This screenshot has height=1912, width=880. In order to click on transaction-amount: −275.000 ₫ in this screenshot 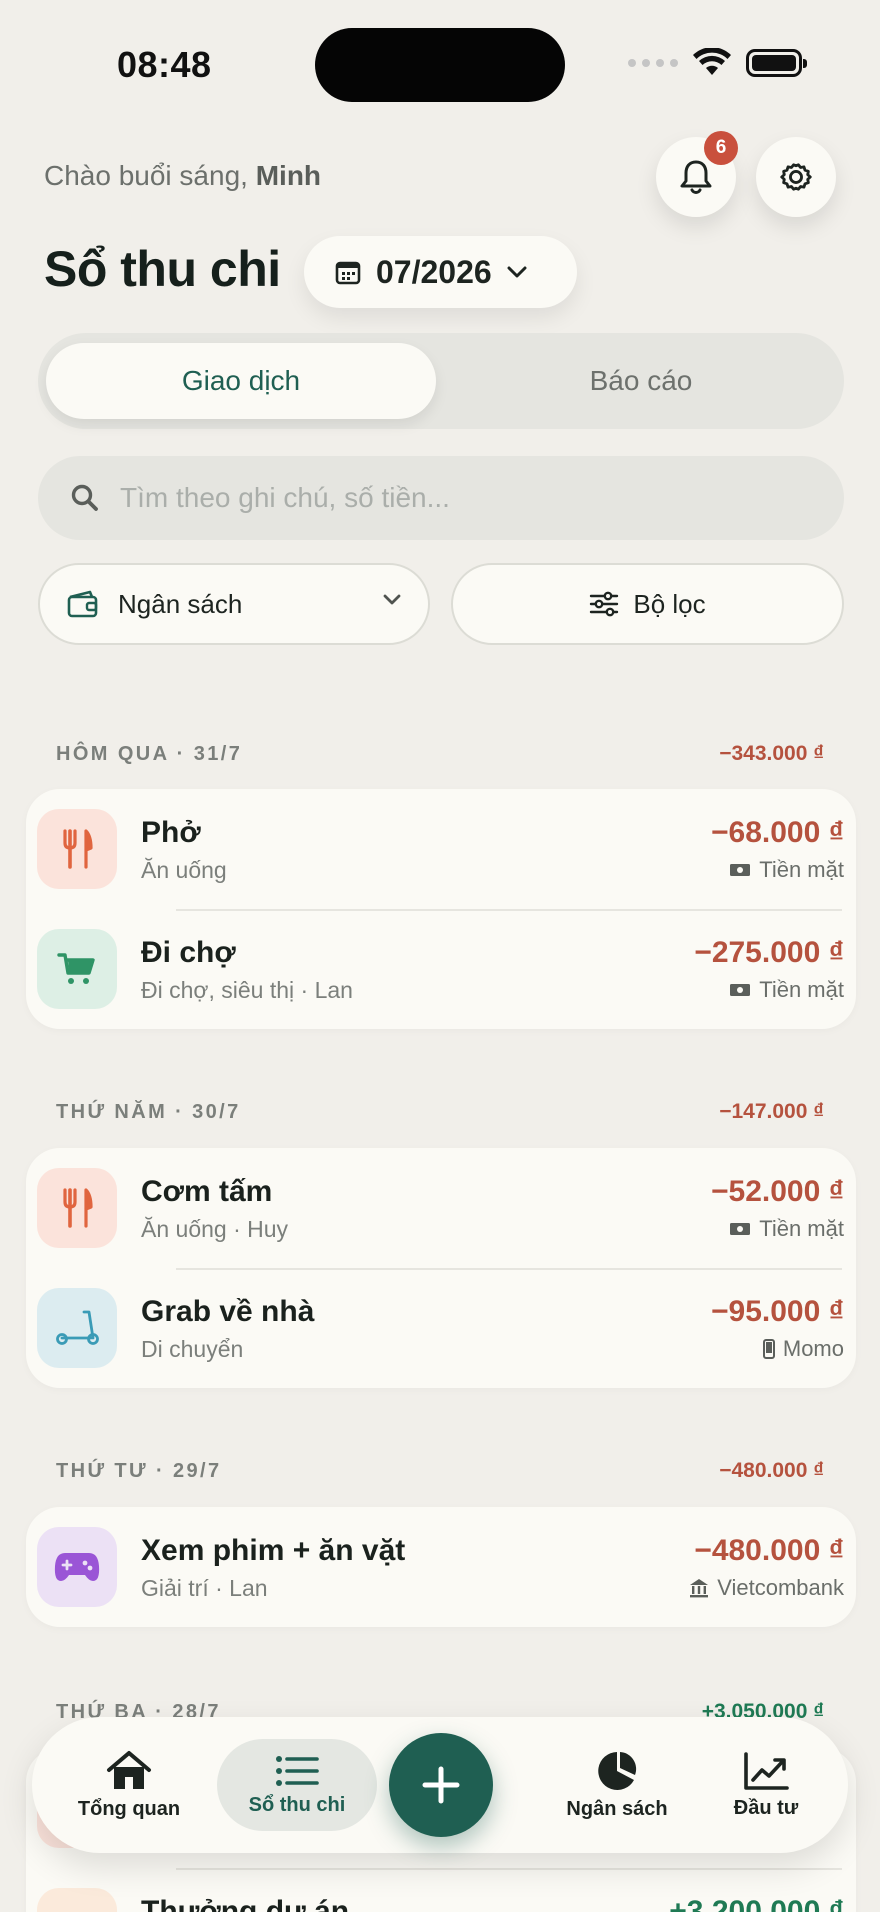, I will do `click(769, 952)`.